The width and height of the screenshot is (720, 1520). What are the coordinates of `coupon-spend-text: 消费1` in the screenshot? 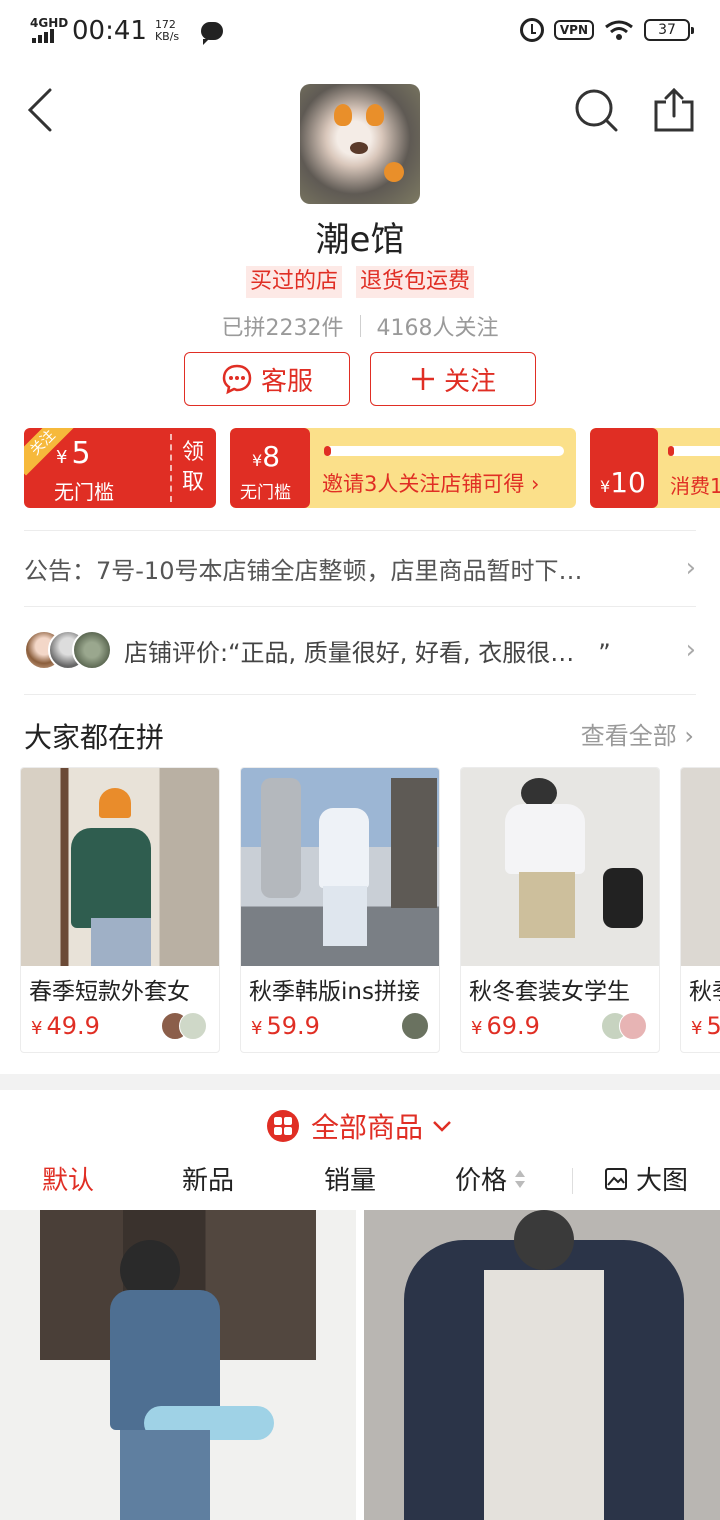 It's located at (695, 486).